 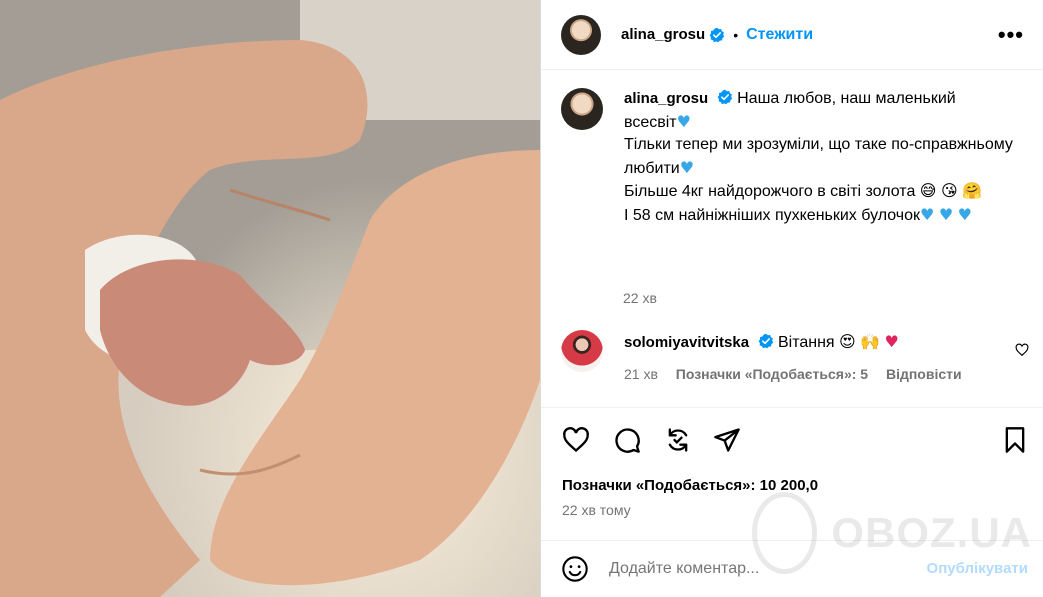 What do you see at coordinates (596, 510) in the screenshot?
I see `post-time: 22 хв тому` at bounding box center [596, 510].